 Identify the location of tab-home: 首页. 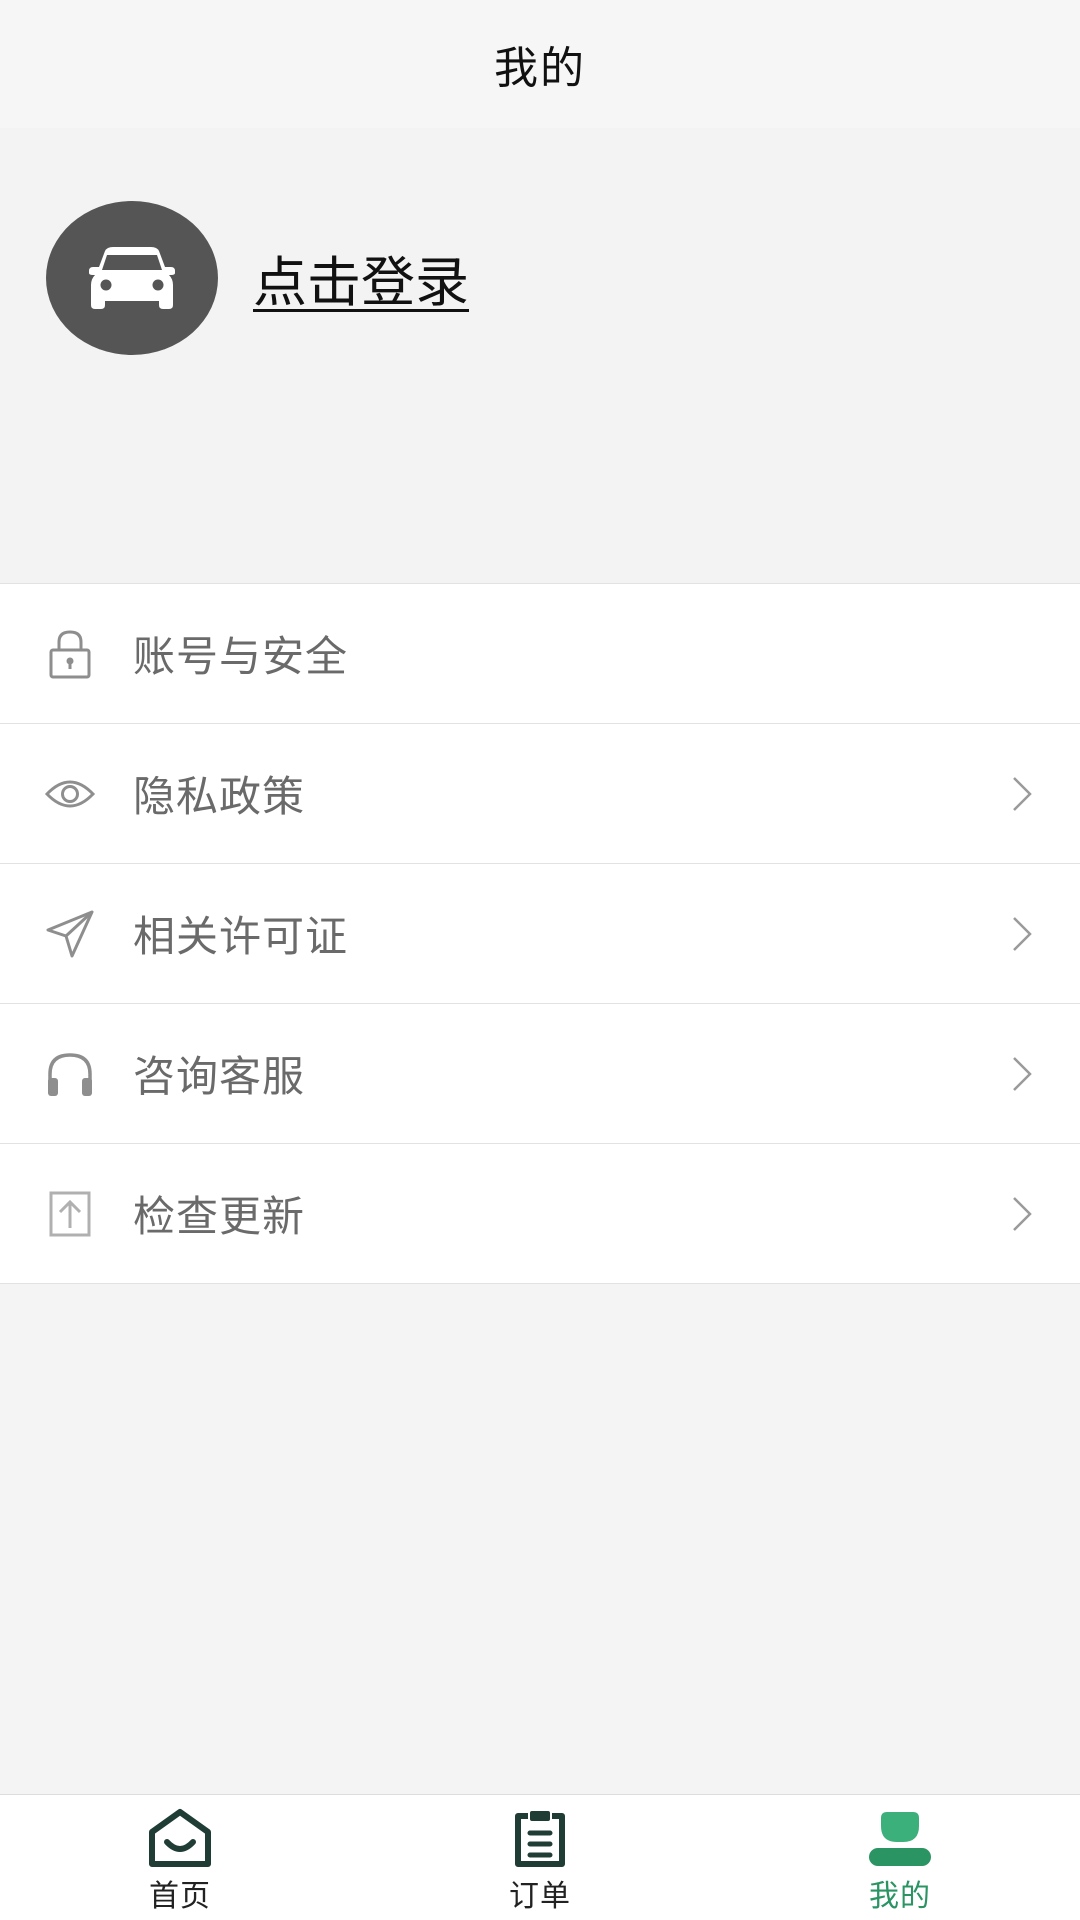
(180, 1857).